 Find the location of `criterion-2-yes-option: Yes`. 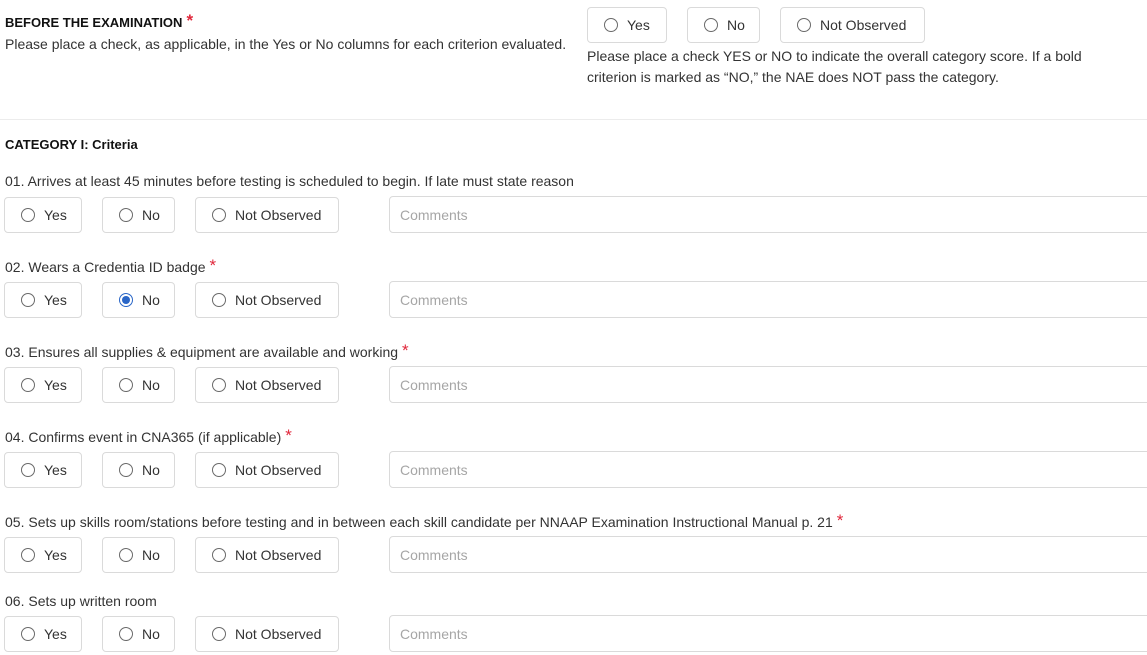

criterion-2-yes-option: Yes is located at coordinates (43, 300).